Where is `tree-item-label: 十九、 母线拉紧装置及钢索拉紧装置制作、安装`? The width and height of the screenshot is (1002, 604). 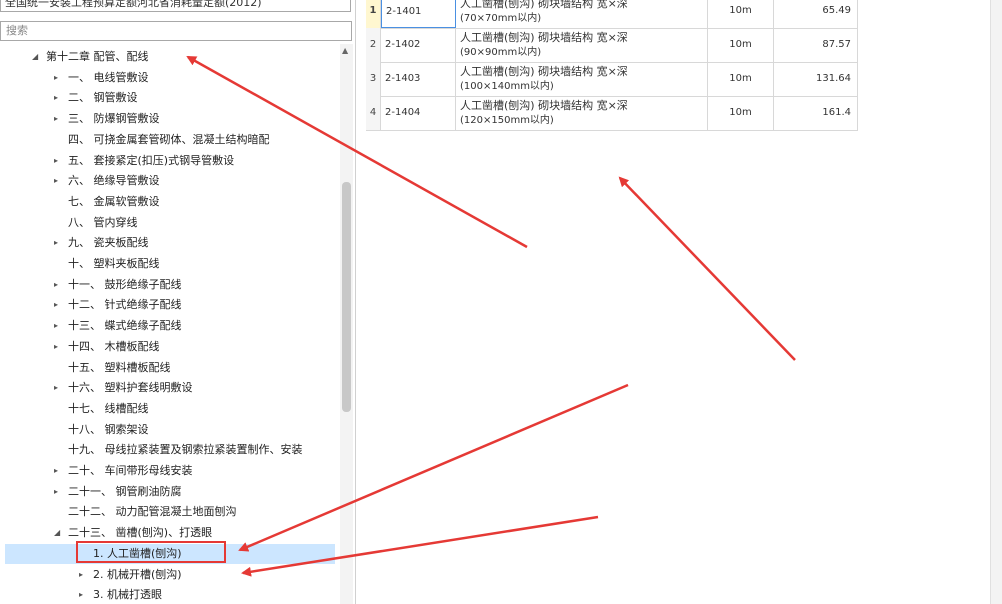 tree-item-label: 十九、 母线拉紧装置及钢索拉紧装置制作、安装 is located at coordinates (185, 450).